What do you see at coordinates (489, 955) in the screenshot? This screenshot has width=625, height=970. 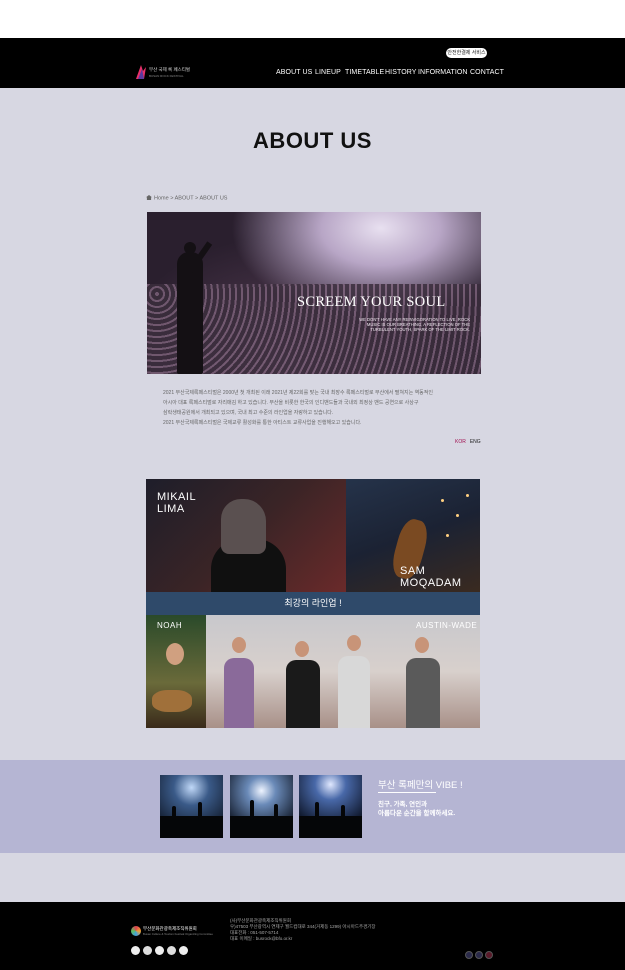 I see `youtube-icon` at bounding box center [489, 955].